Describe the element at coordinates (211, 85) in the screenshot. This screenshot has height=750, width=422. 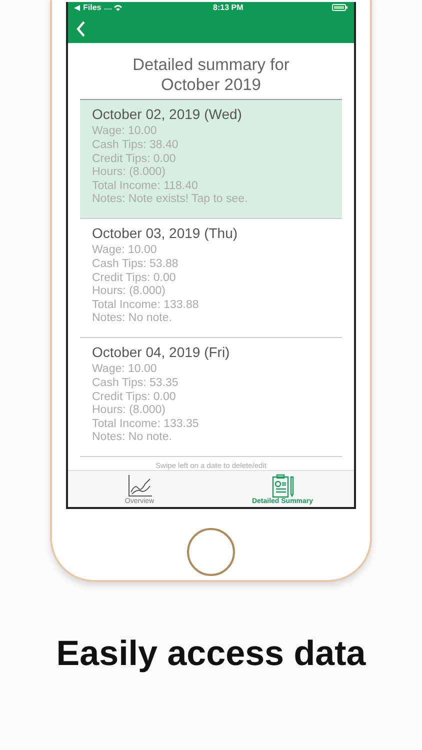
I see `summary-title: October 2019` at that location.